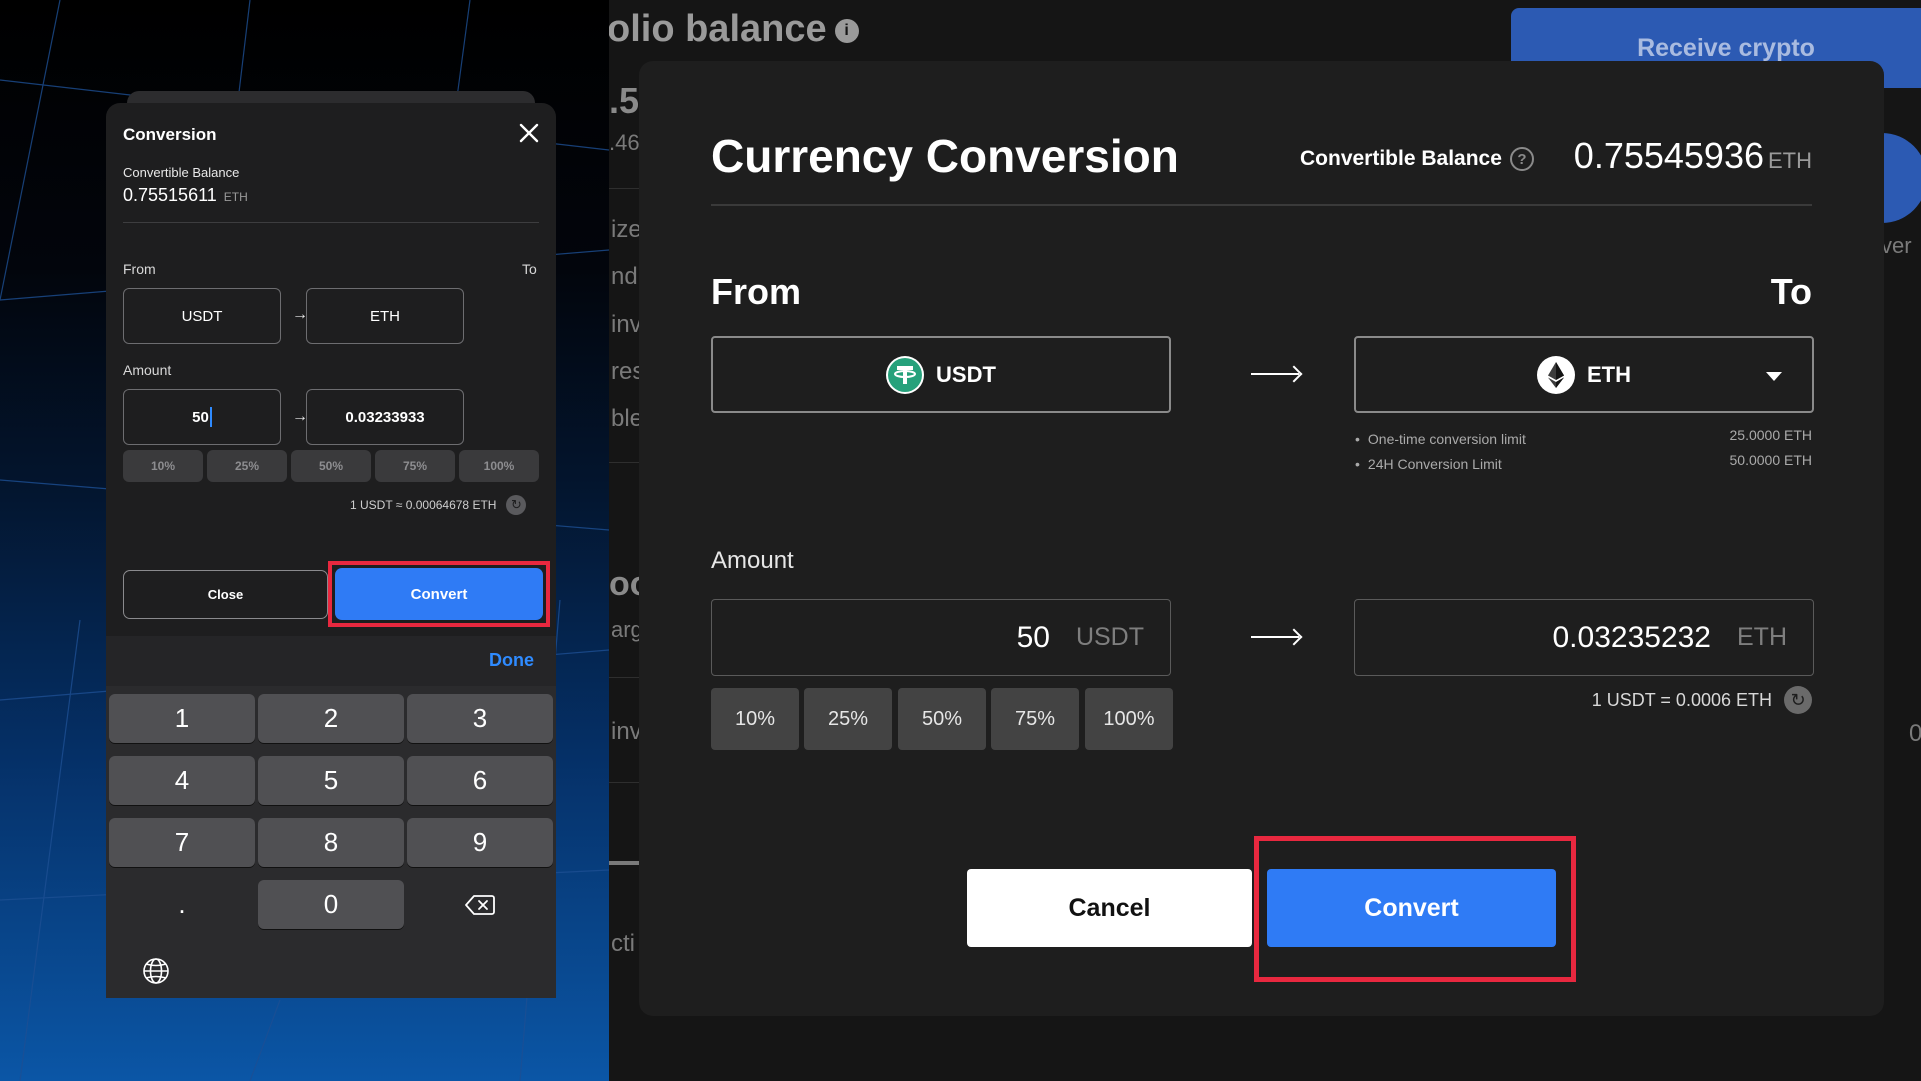 The width and height of the screenshot is (1921, 1081). I want to click on bg-tab-indicator, so click(624, 863).